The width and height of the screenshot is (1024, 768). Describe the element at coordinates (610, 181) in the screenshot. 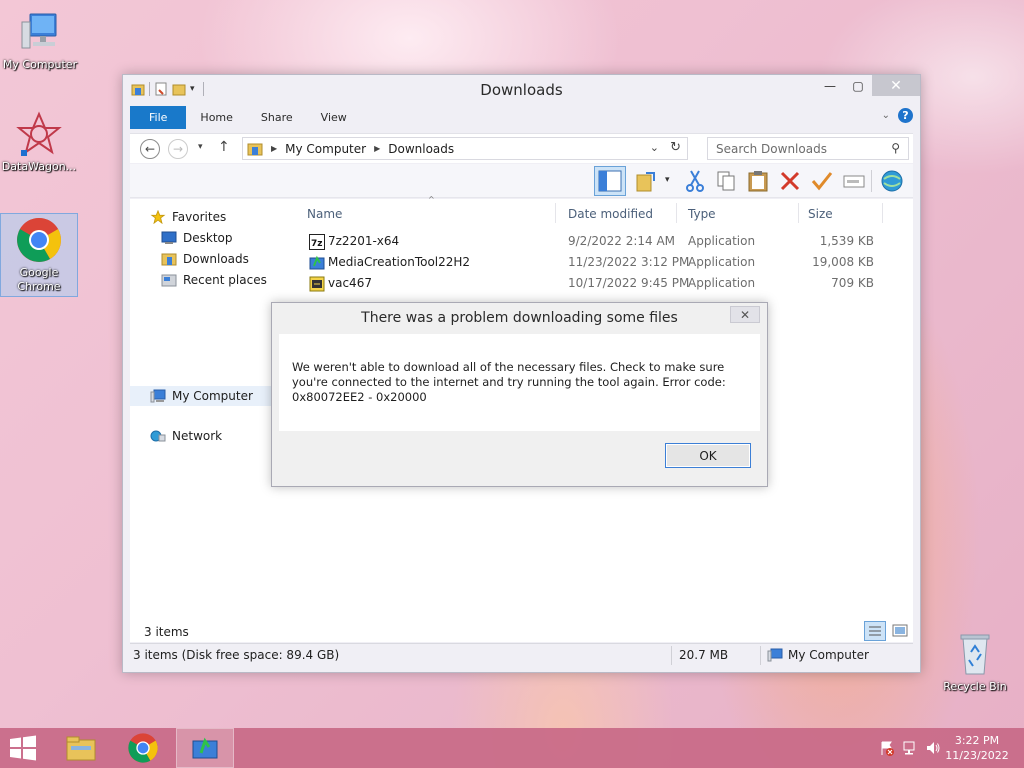

I see `preview-pane-icon` at that location.